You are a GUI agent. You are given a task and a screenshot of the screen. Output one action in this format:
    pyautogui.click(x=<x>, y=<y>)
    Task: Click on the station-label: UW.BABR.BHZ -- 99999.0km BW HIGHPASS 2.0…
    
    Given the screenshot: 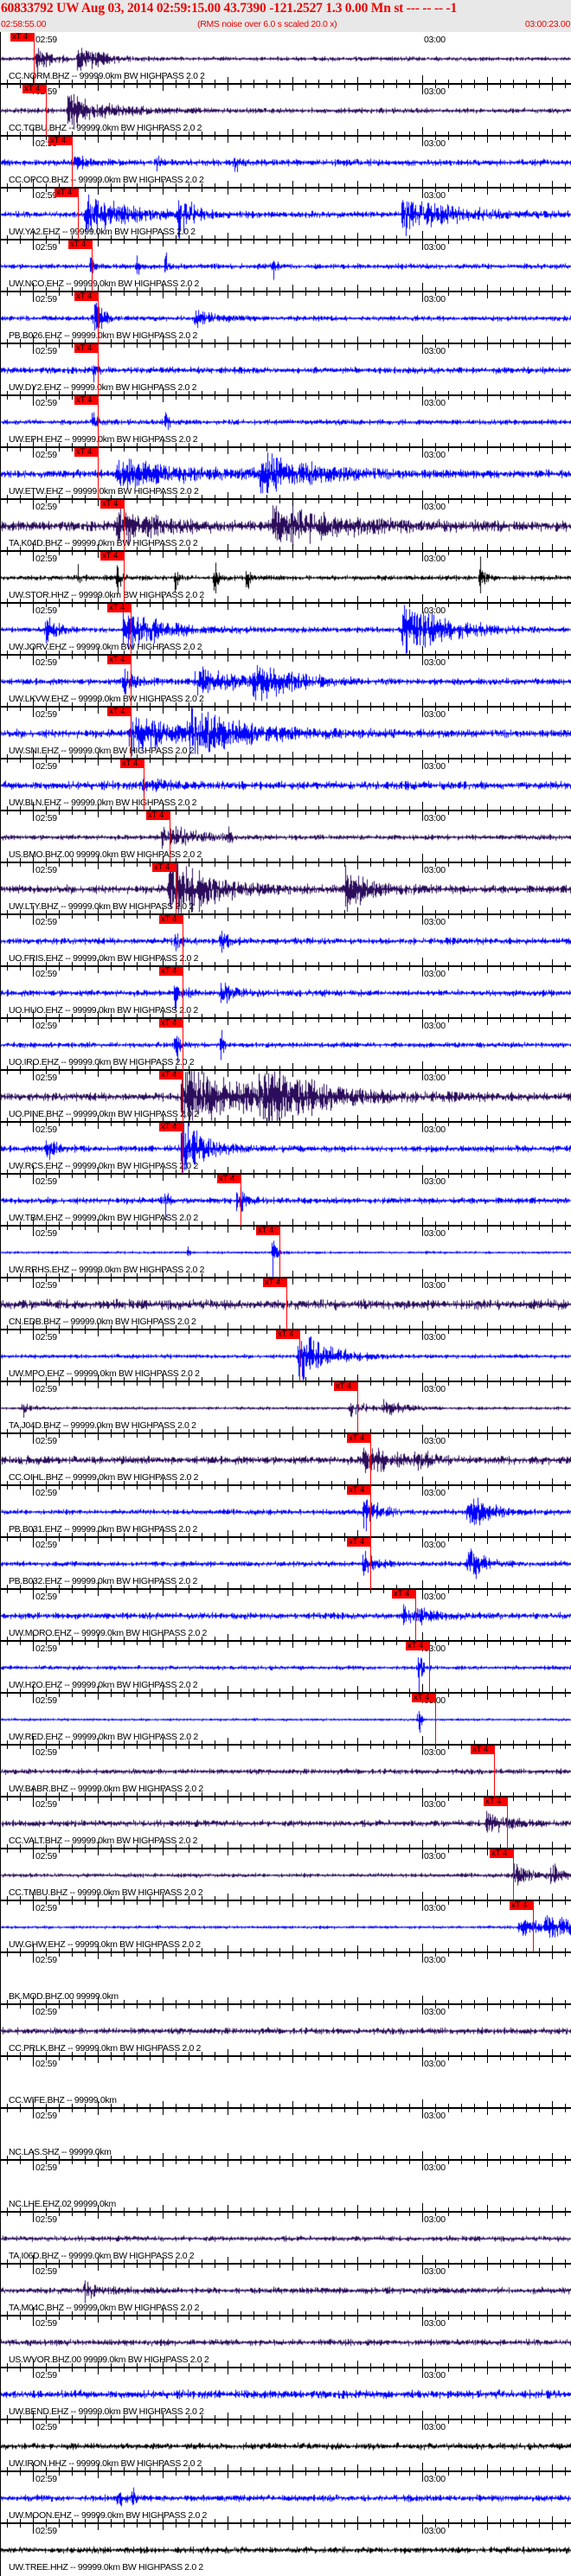 What is the action you would take?
    pyautogui.click(x=106, y=1789)
    